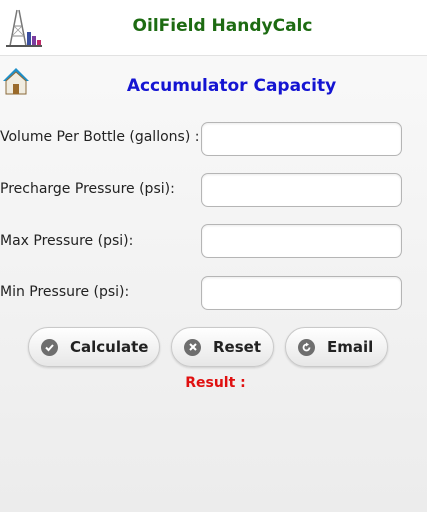  Describe the element at coordinates (65, 292) in the screenshot. I see `min-pressure-label: Min Pressure (psi):` at that location.